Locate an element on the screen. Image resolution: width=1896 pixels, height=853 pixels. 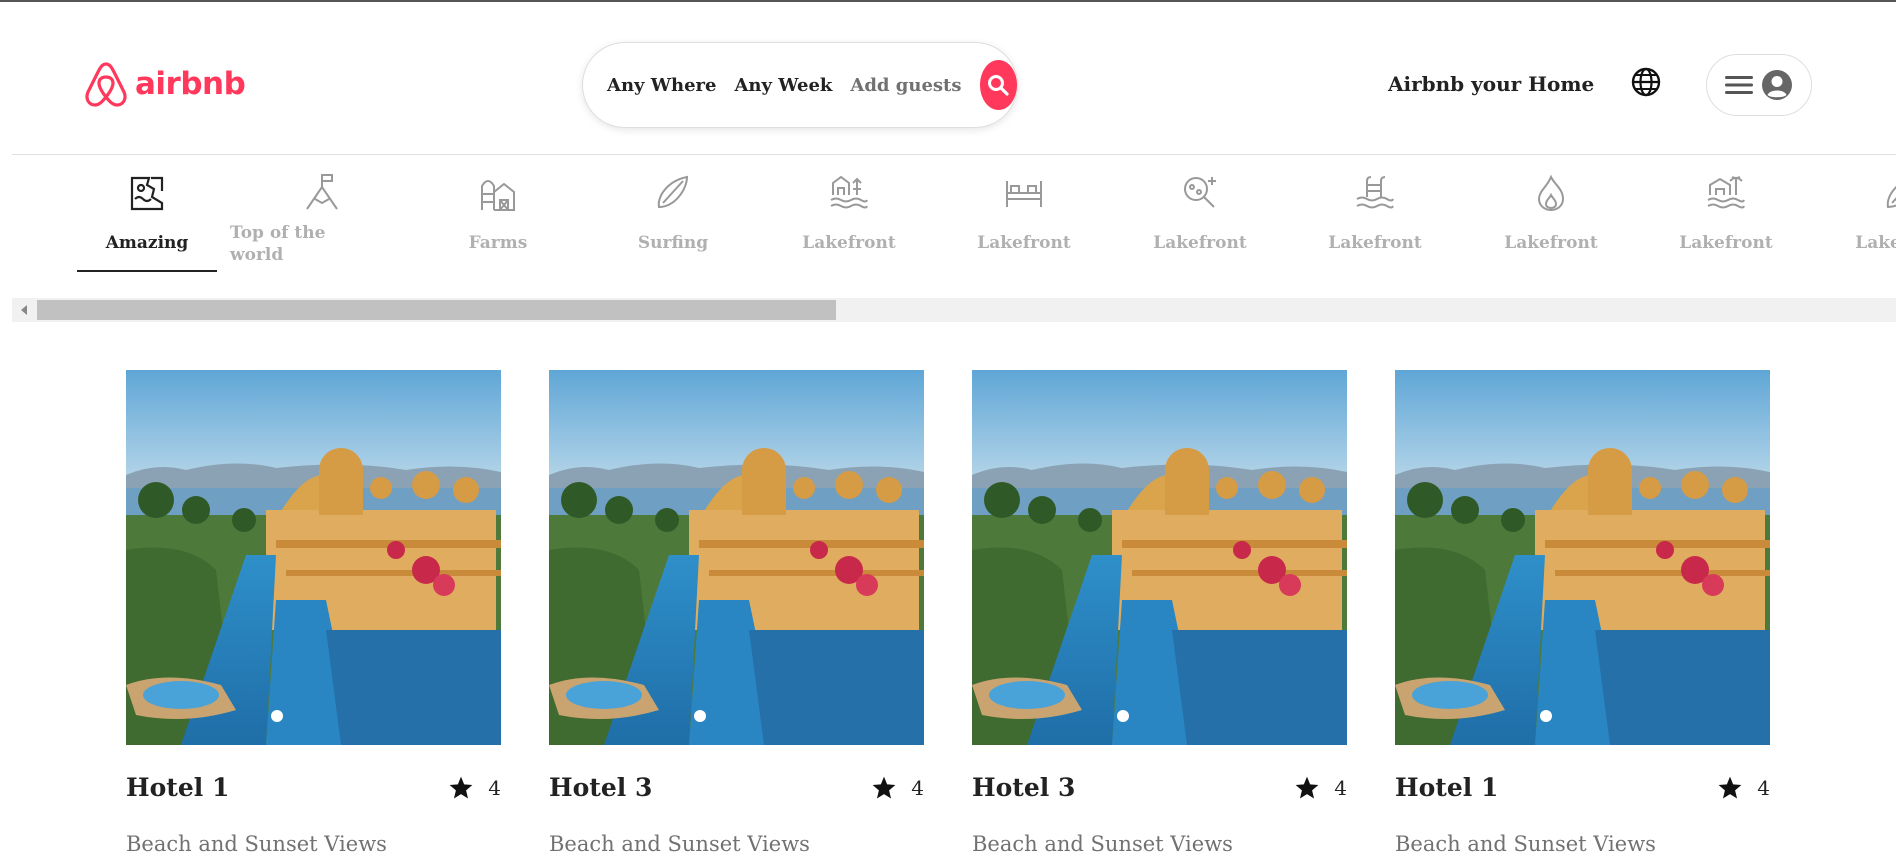
search-icon is located at coordinates (998, 85).